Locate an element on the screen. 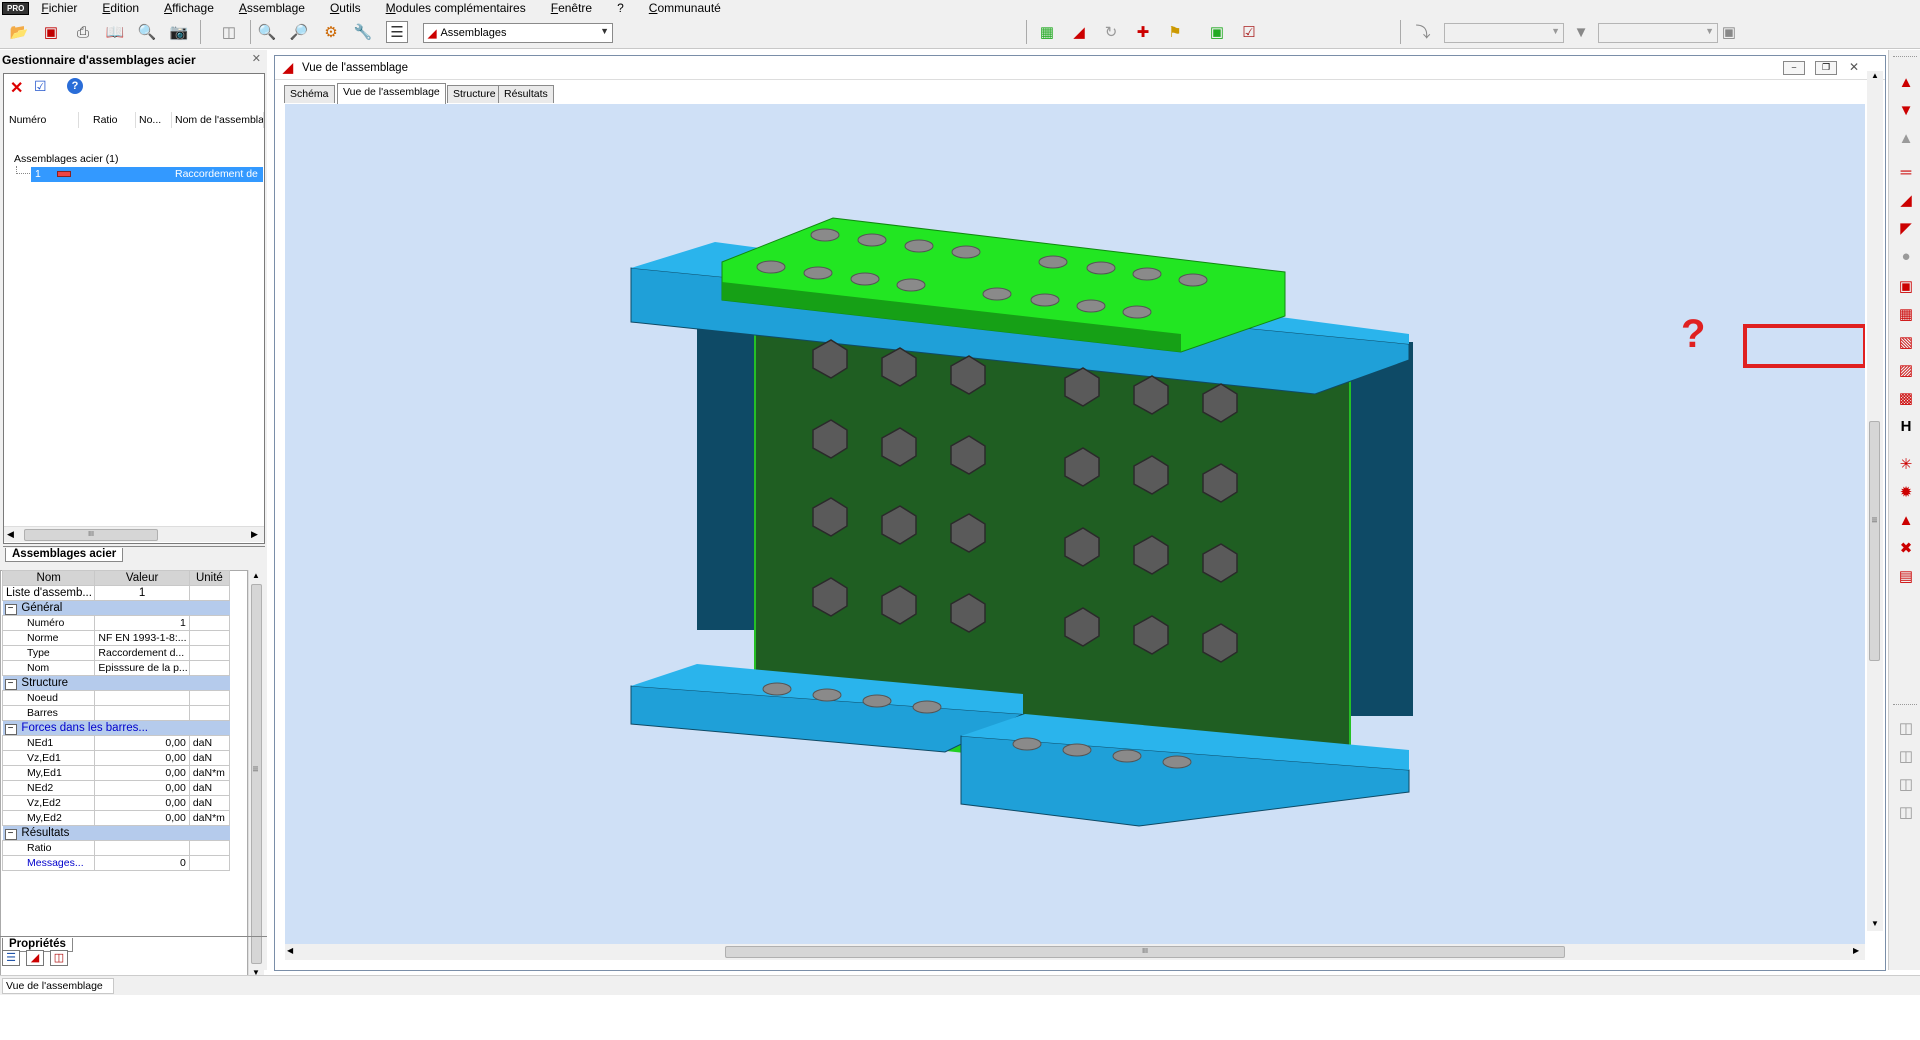 This screenshot has width=1920, height=1040. scroll-up-icon: ▲ is located at coordinates (1875, 75).